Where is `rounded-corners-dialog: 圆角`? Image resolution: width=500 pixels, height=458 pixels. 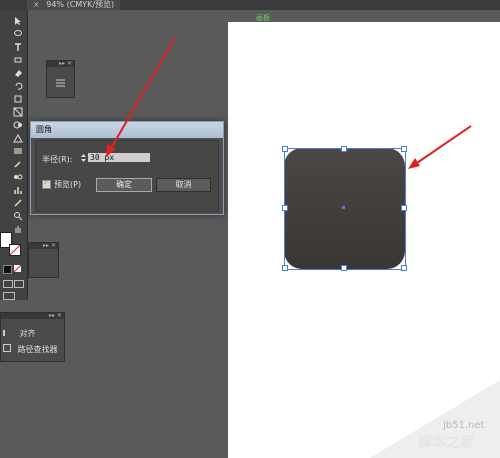
rounded-corners-dialog: 圆角 is located at coordinates (127, 168).